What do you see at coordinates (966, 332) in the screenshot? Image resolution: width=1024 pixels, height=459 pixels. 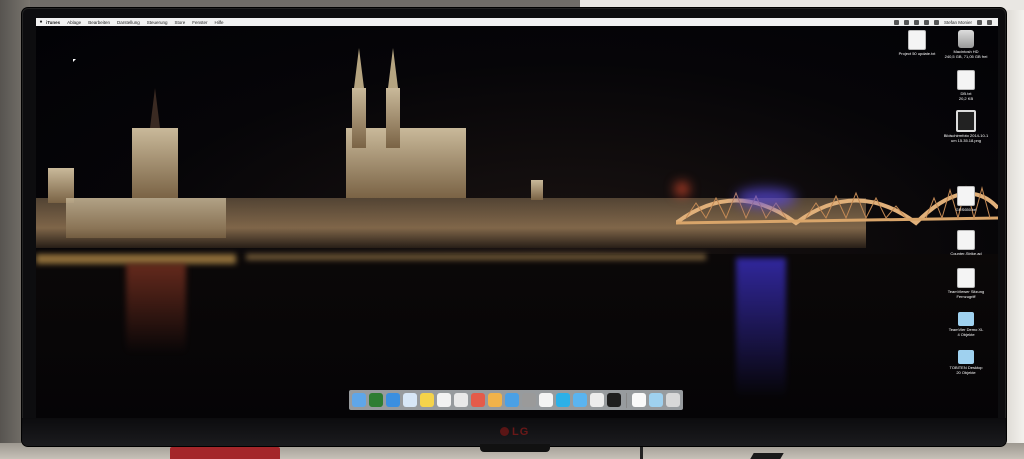 I see `desktop-icon-label: TeamVier Demo XL 4 Objekte` at bounding box center [966, 332].